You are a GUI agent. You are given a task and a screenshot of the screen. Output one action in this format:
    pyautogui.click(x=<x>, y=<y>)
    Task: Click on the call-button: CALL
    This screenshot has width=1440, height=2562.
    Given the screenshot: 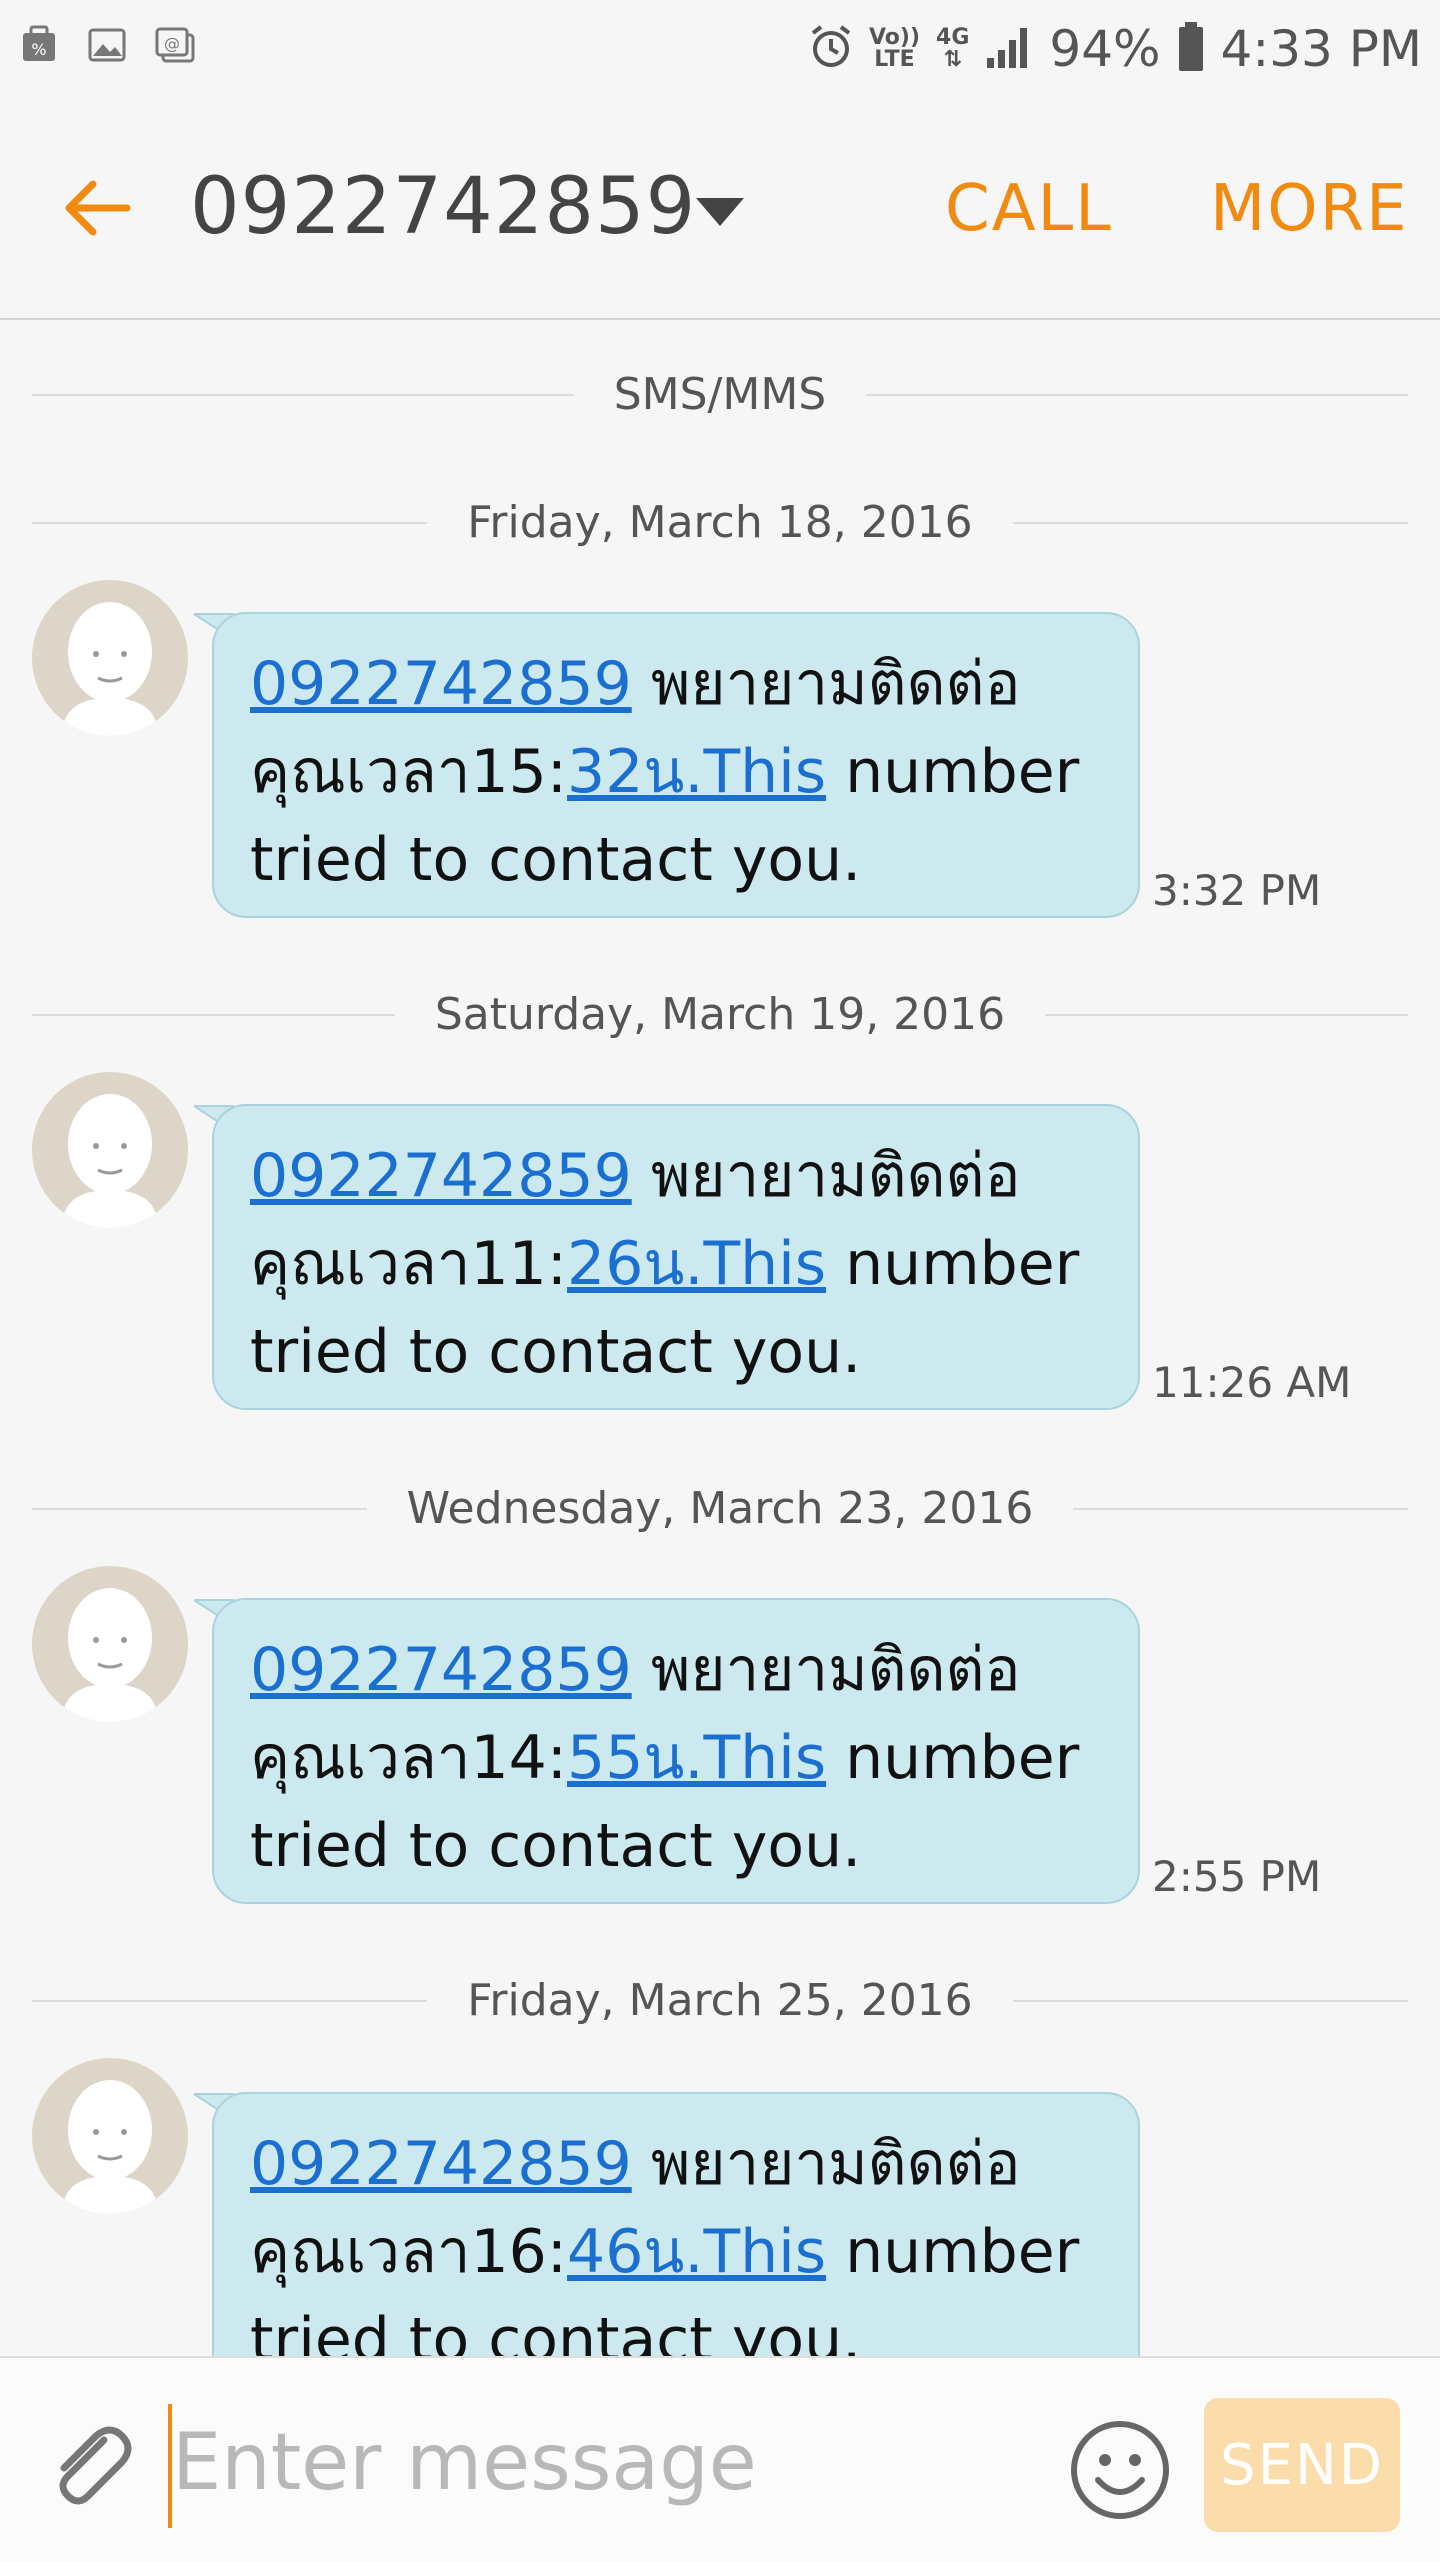 What is the action you would take?
    pyautogui.click(x=1029, y=209)
    